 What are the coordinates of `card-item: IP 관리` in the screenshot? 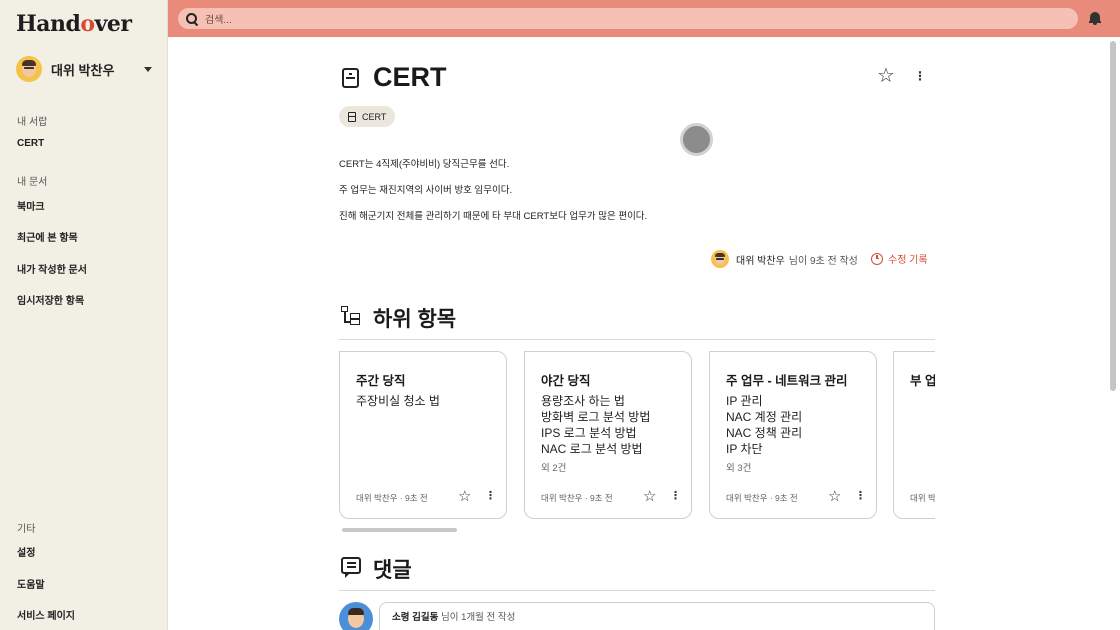 It's located at (744, 401).